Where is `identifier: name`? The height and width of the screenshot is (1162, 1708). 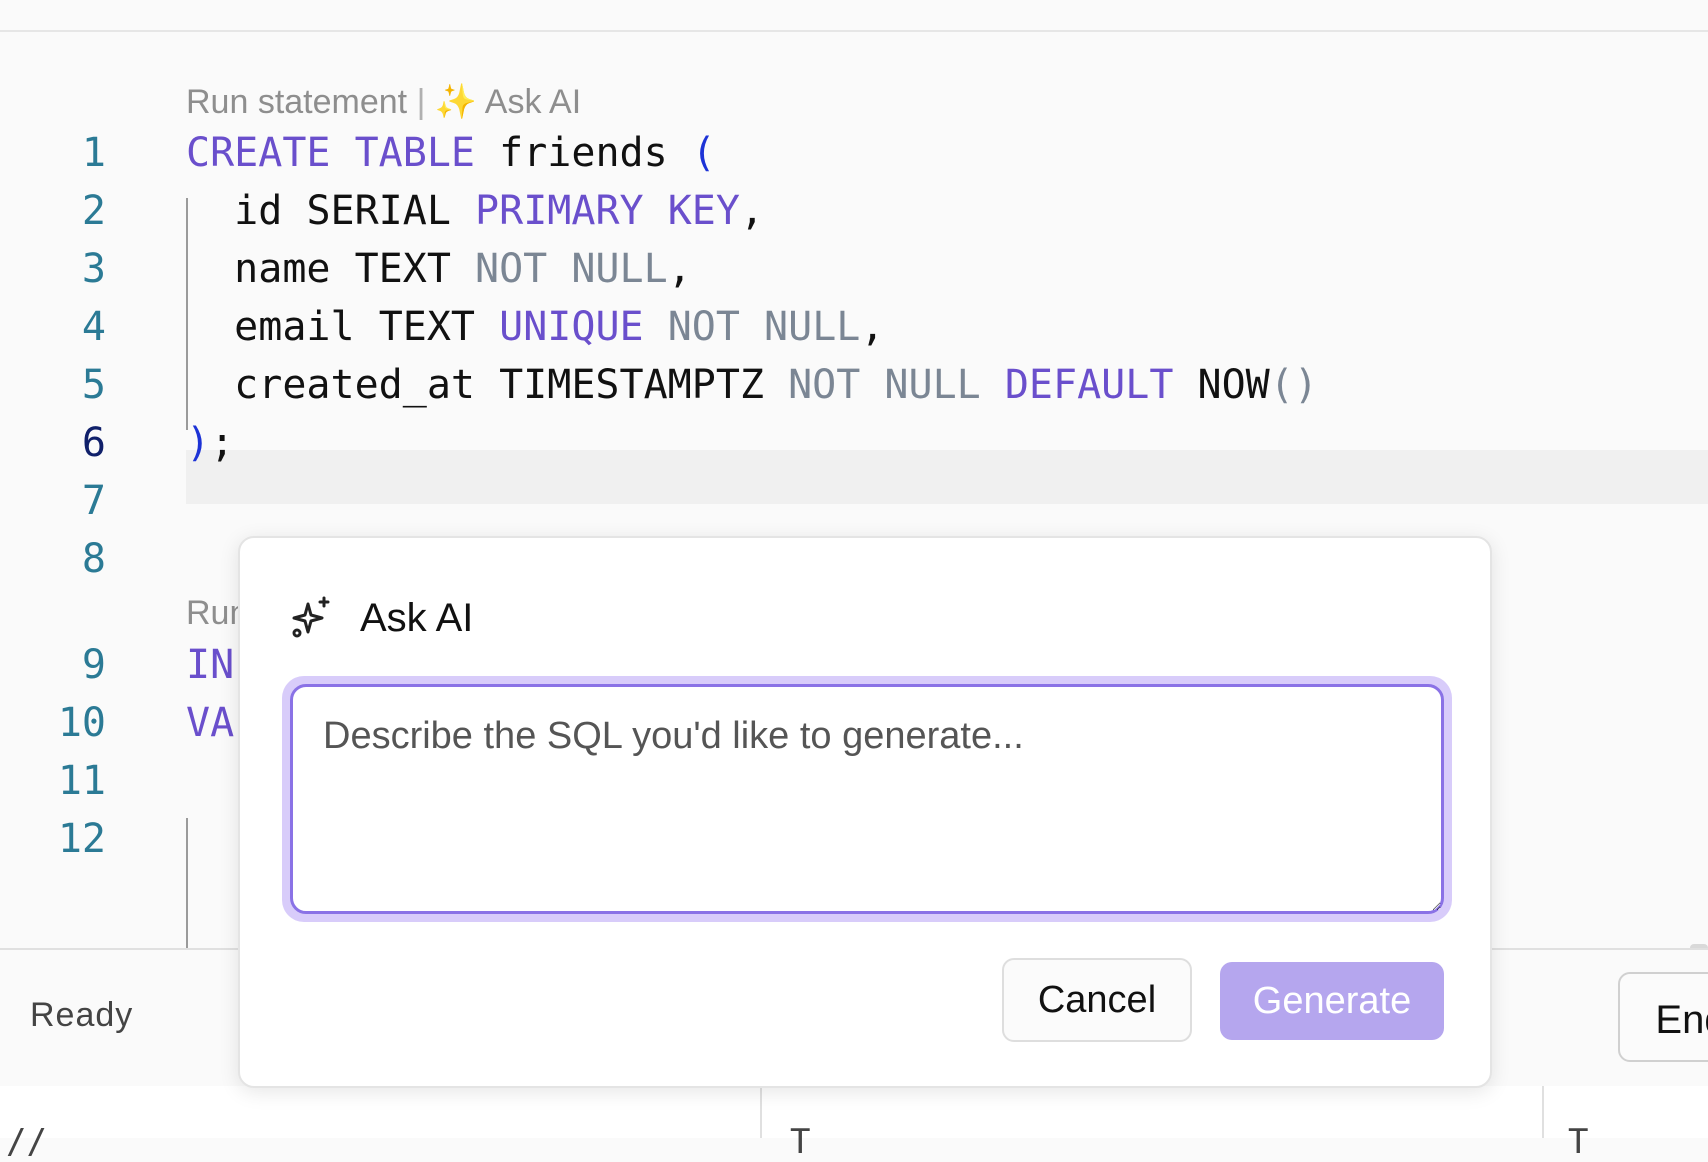 identifier: name is located at coordinates (282, 269).